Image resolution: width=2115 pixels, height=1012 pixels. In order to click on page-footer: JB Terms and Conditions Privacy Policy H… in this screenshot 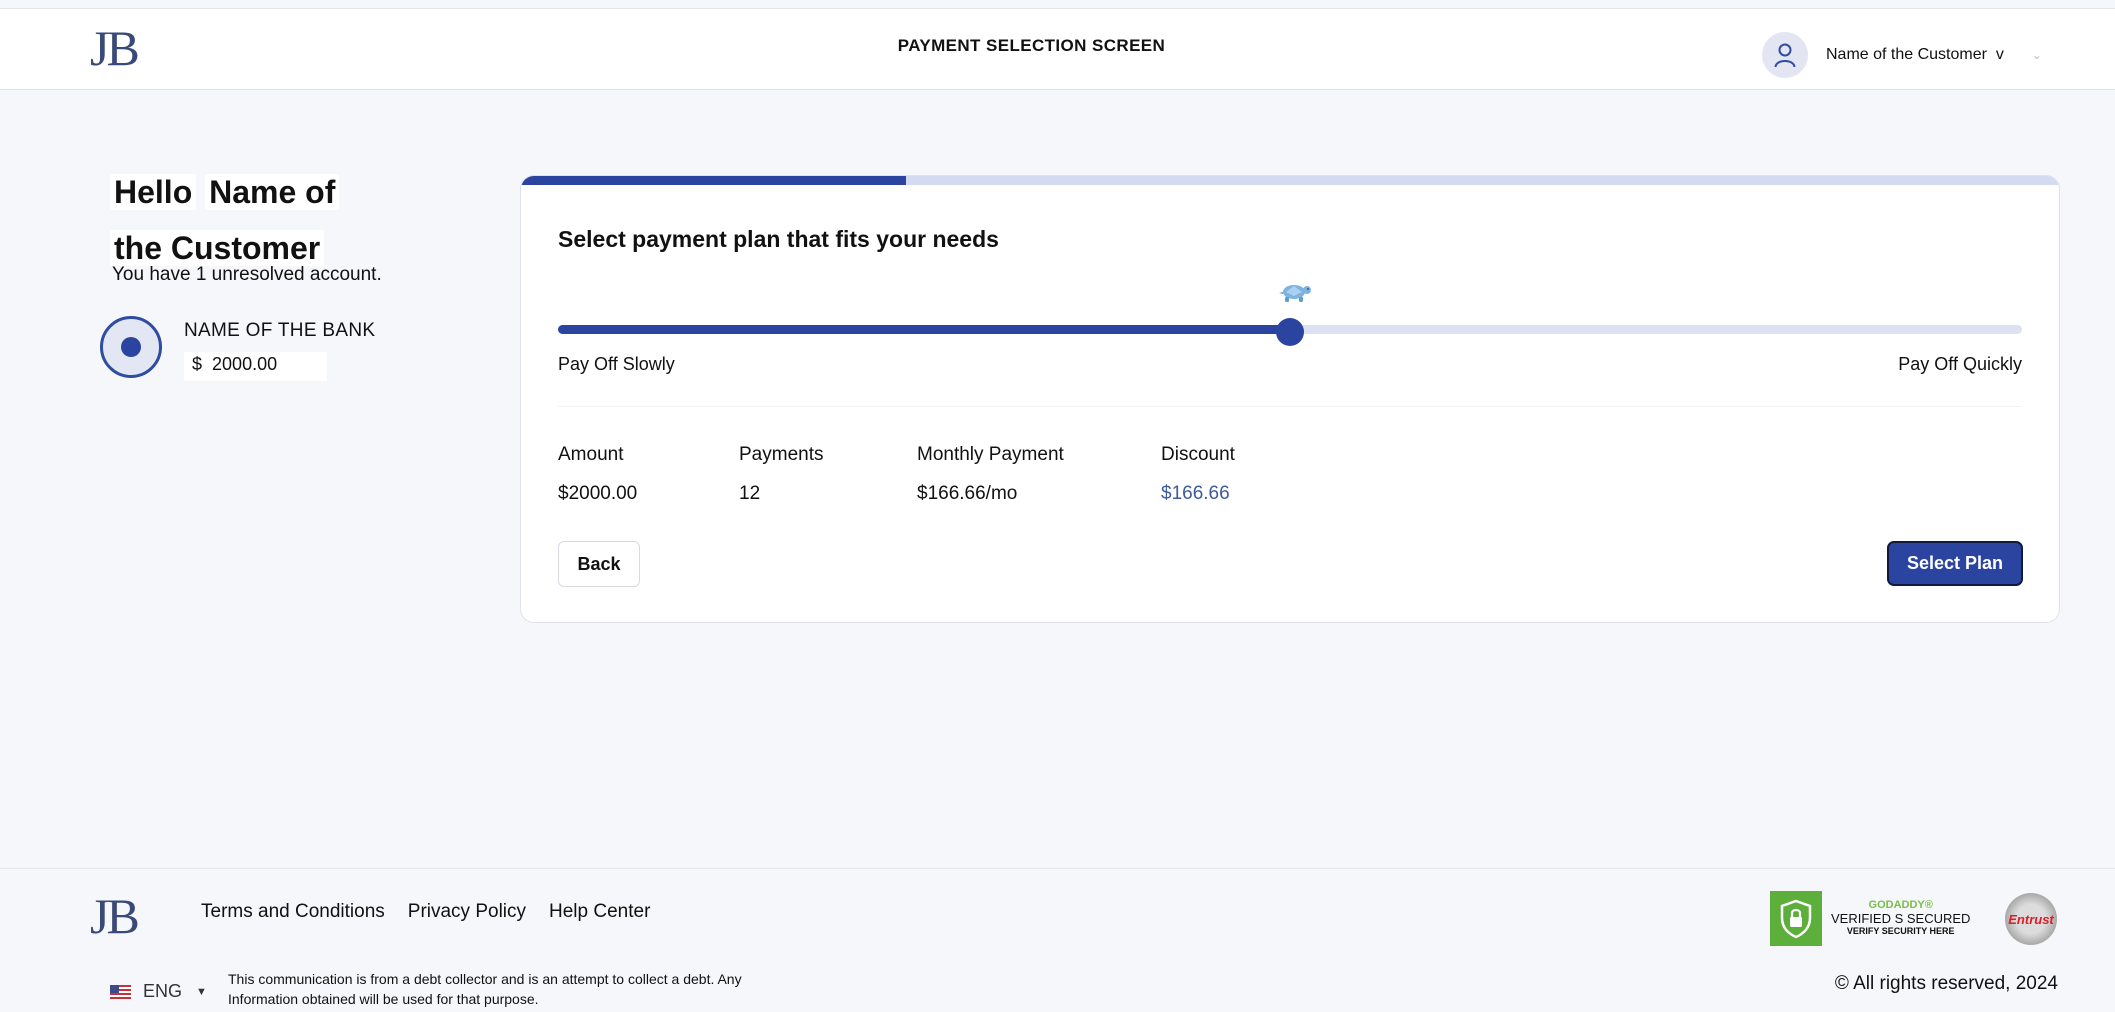, I will do `click(1057, 940)`.